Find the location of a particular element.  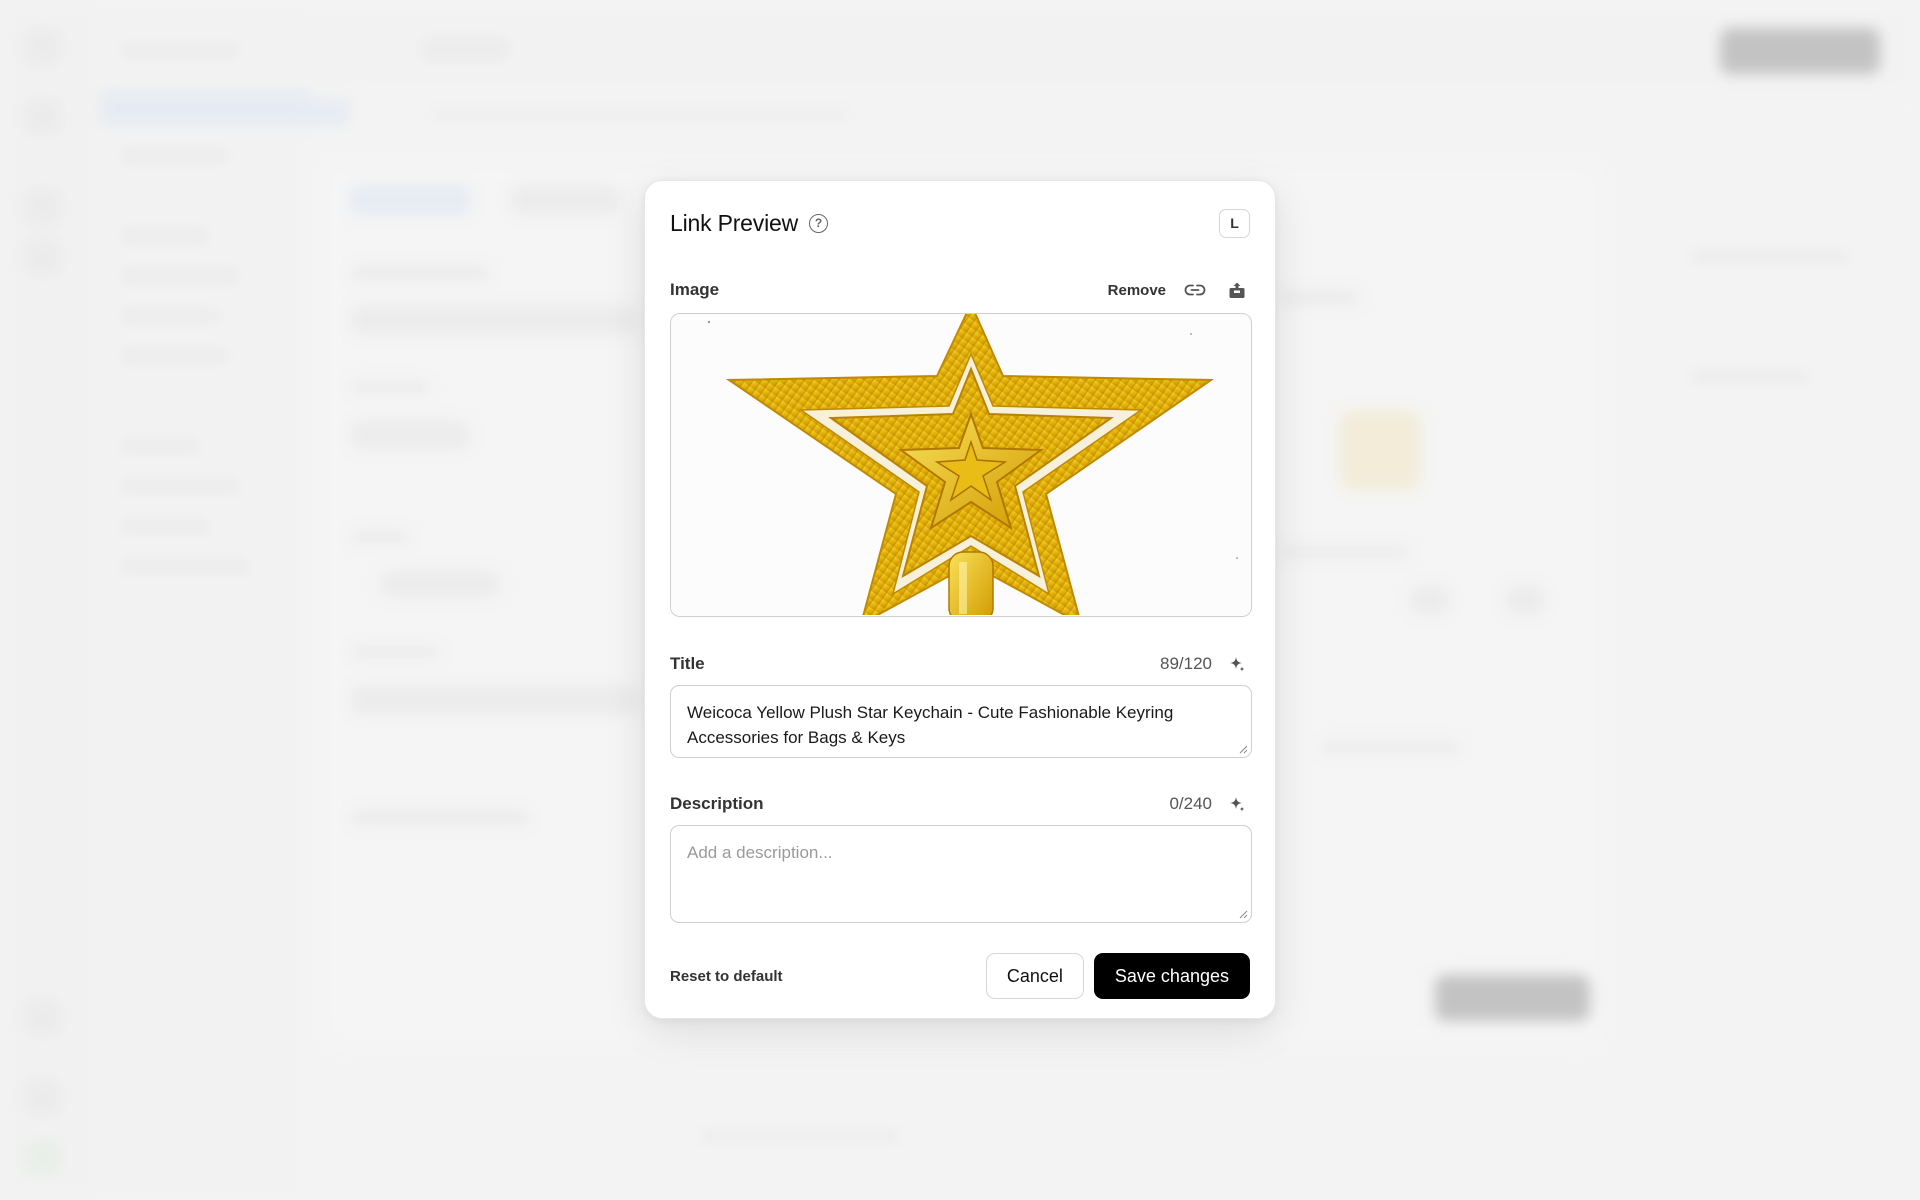

description-label: Description is located at coordinates (717, 803).